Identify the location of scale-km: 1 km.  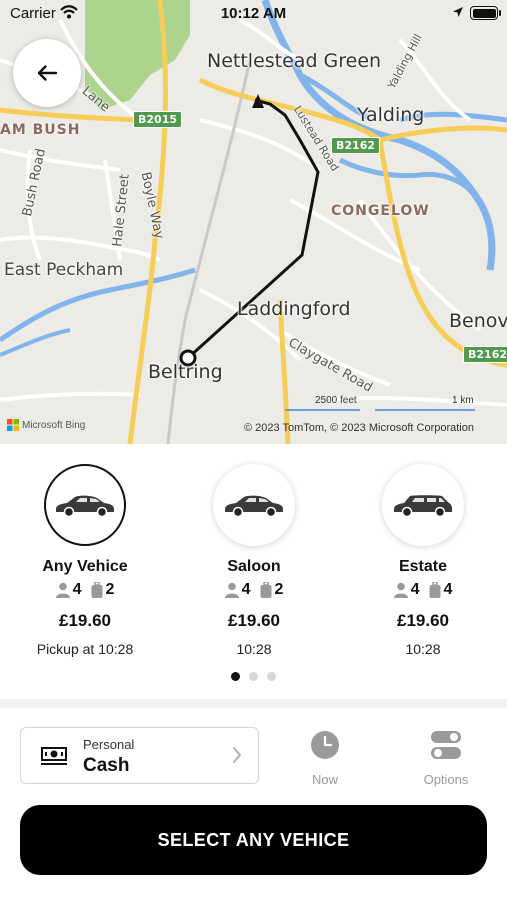
(463, 400).